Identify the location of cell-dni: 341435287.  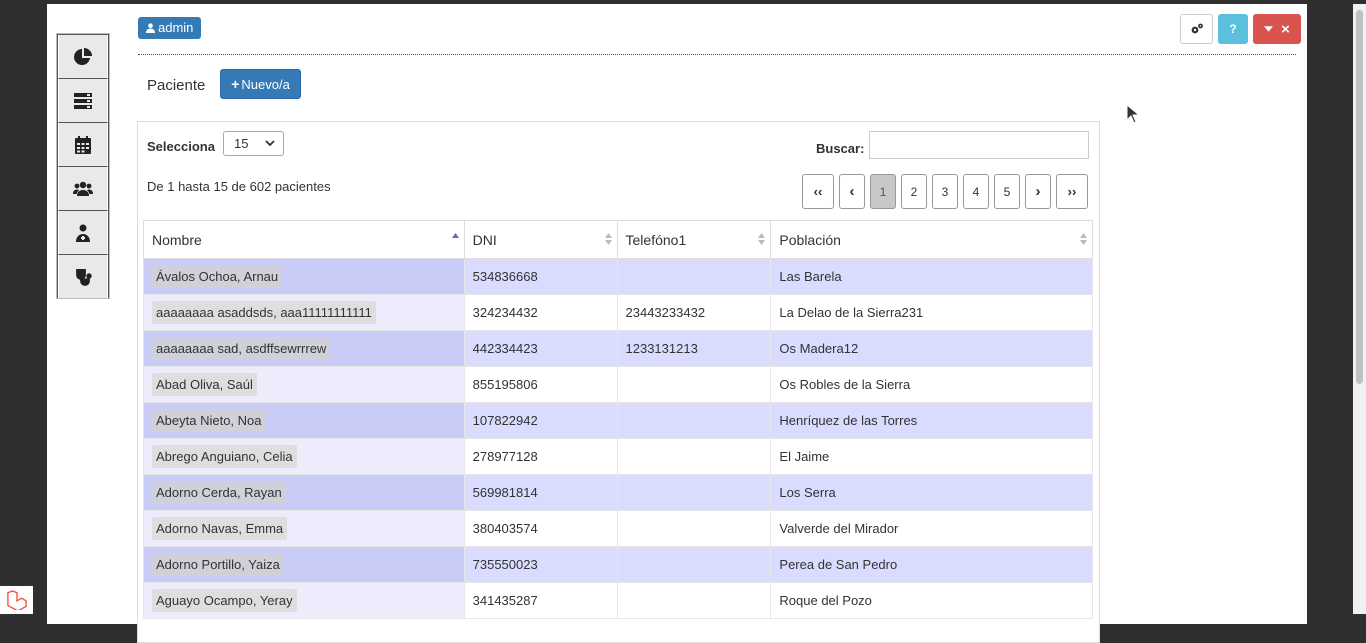
(540, 600).